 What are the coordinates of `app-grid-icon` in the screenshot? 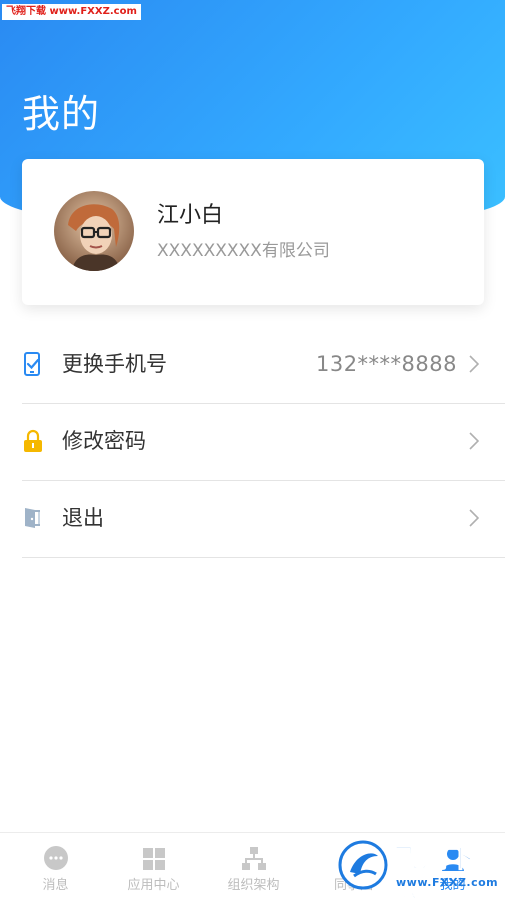 It's located at (154, 859).